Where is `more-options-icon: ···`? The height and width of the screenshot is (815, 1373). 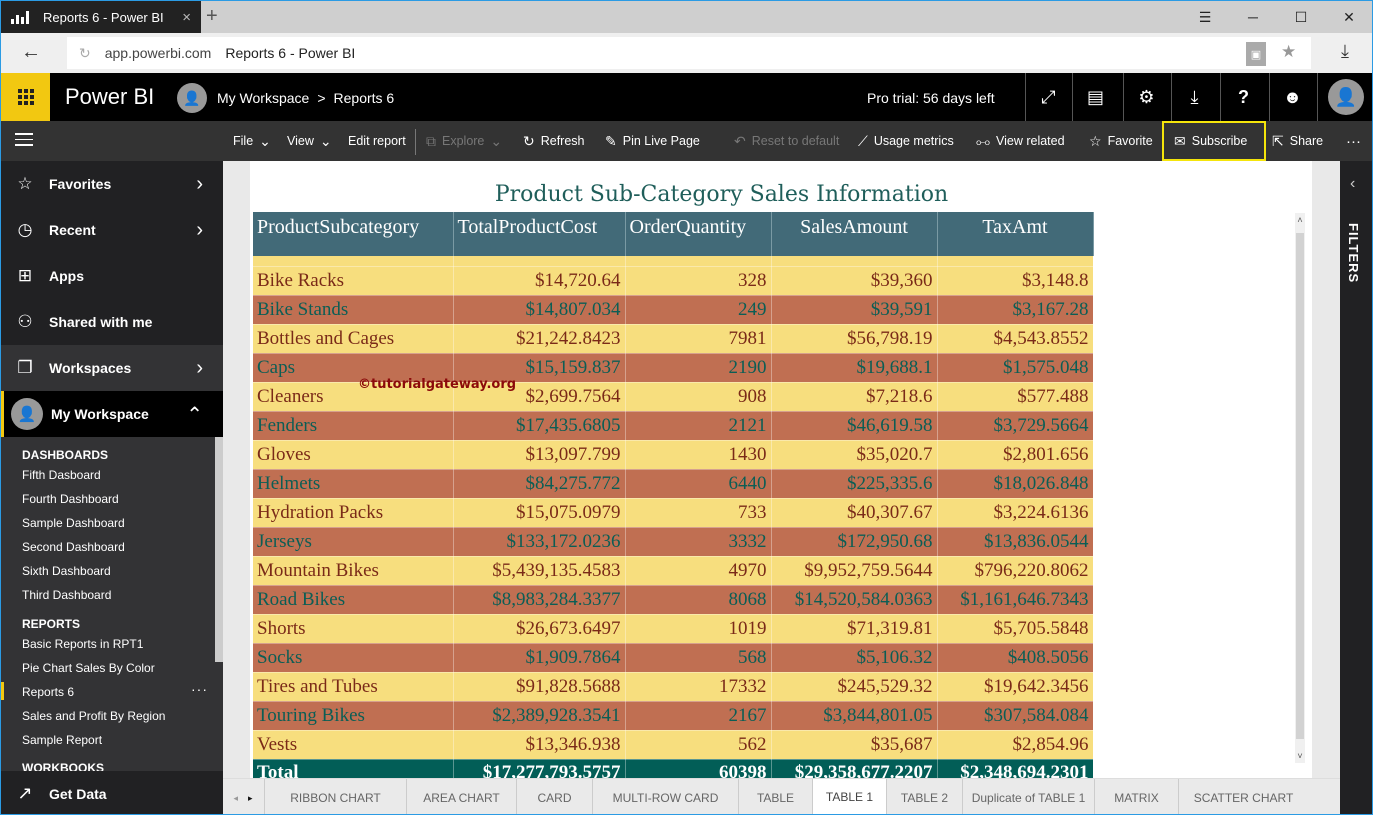
more-options-icon: ··· is located at coordinates (1353, 141).